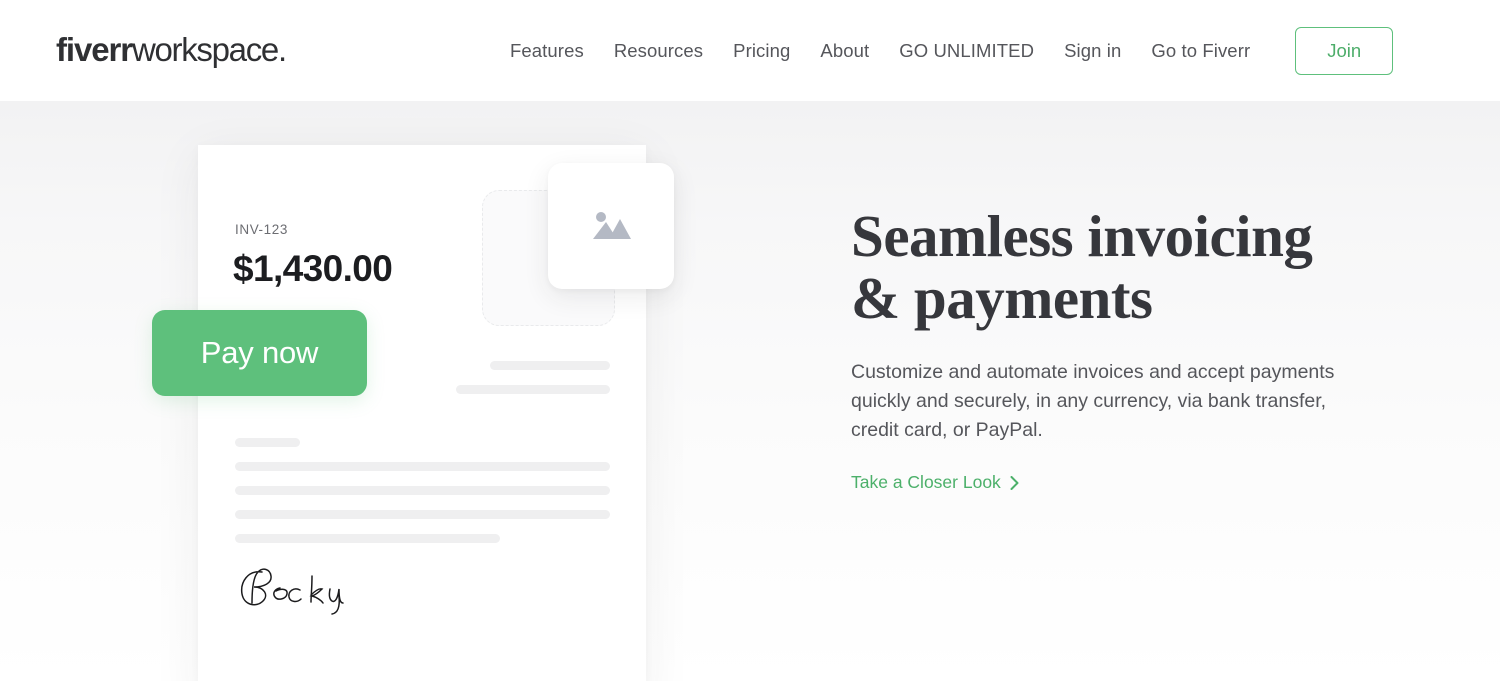 This screenshot has height=681, width=1500. I want to click on nav-item-resources: Resources, so click(658, 51).